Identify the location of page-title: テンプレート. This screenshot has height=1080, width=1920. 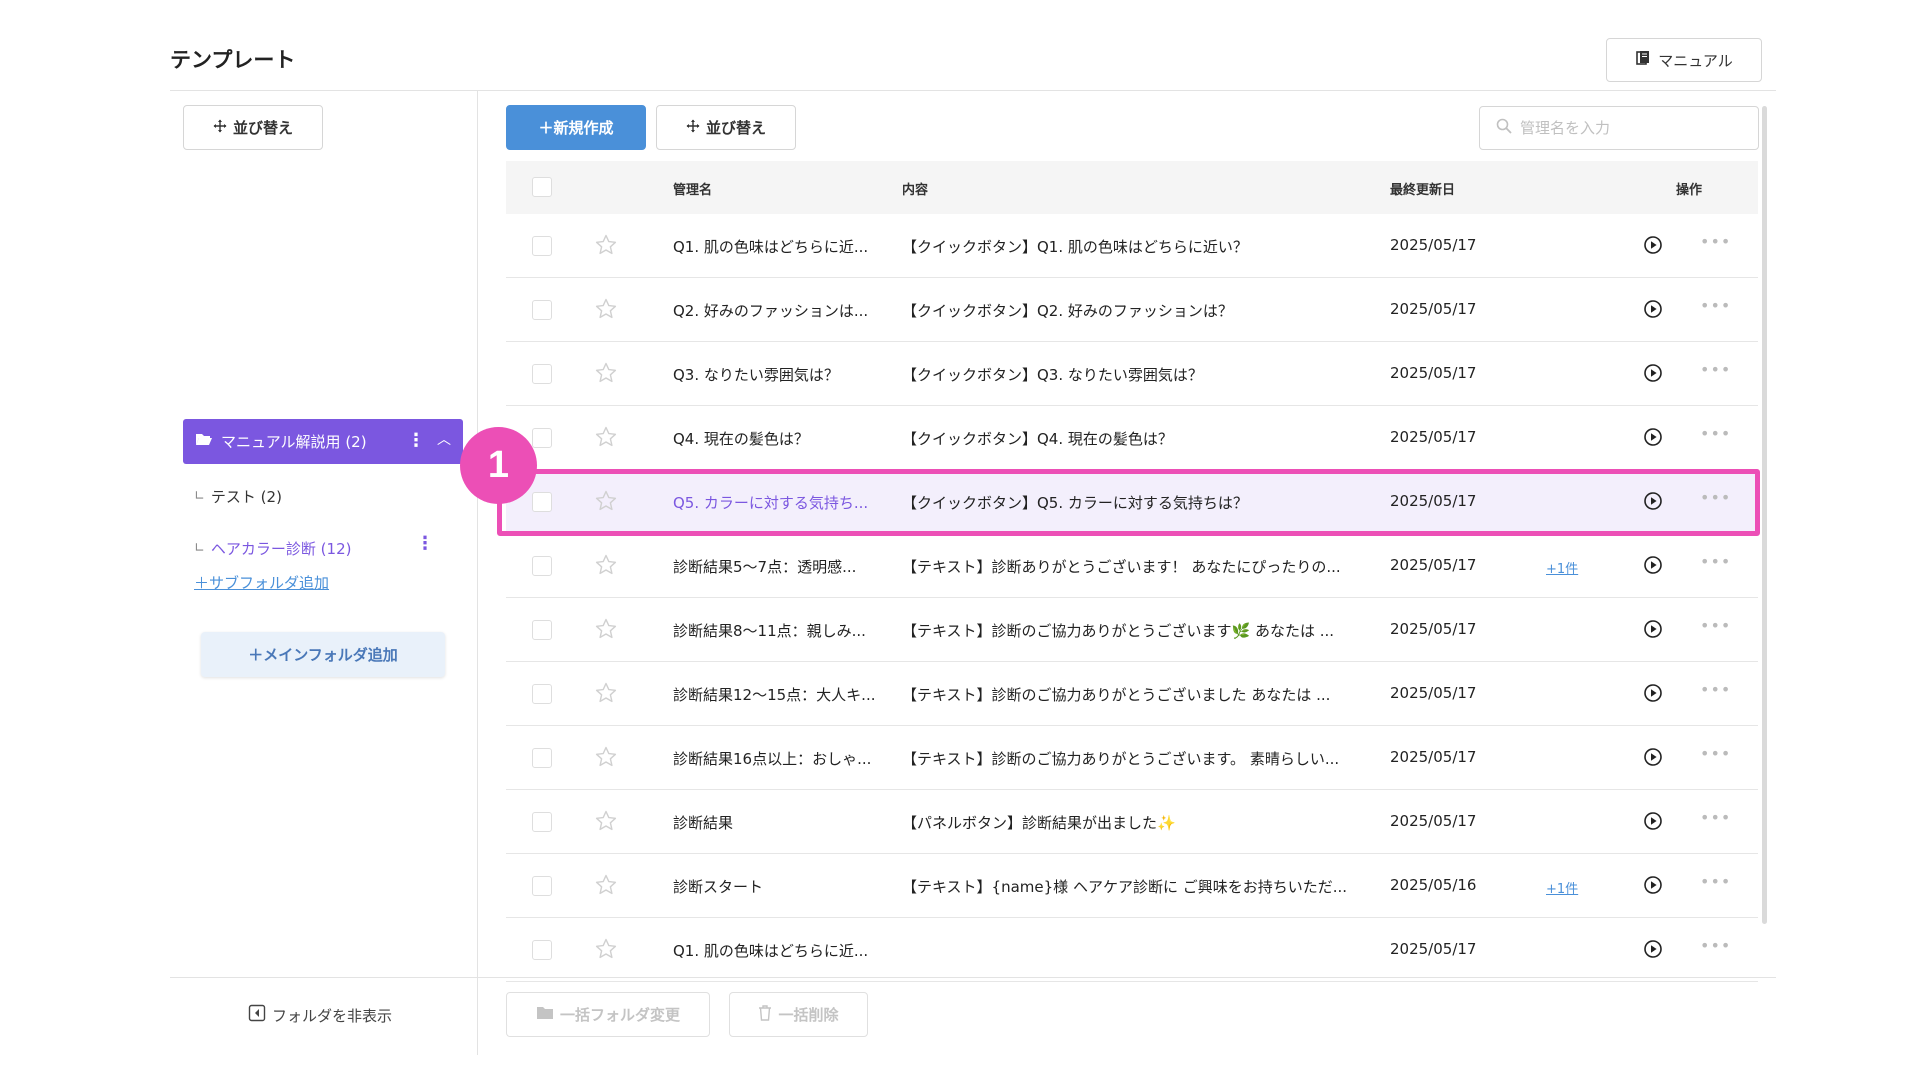
(233, 60).